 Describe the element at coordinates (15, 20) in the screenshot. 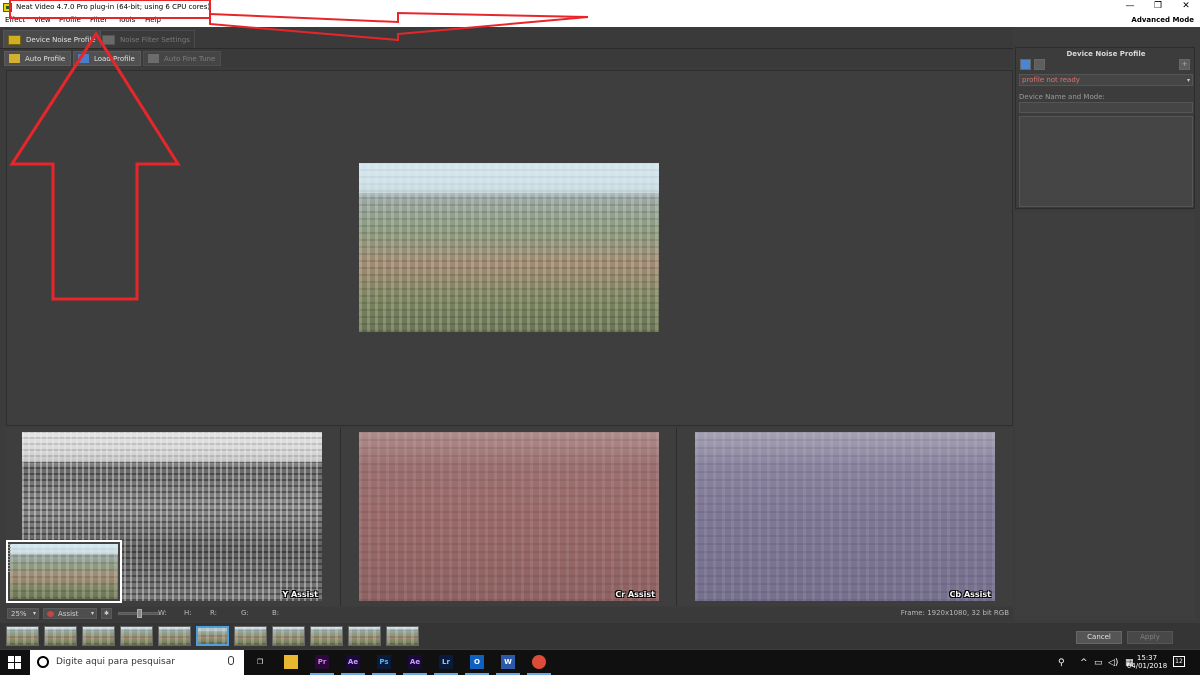

I see `menu-effect: Effect` at that location.